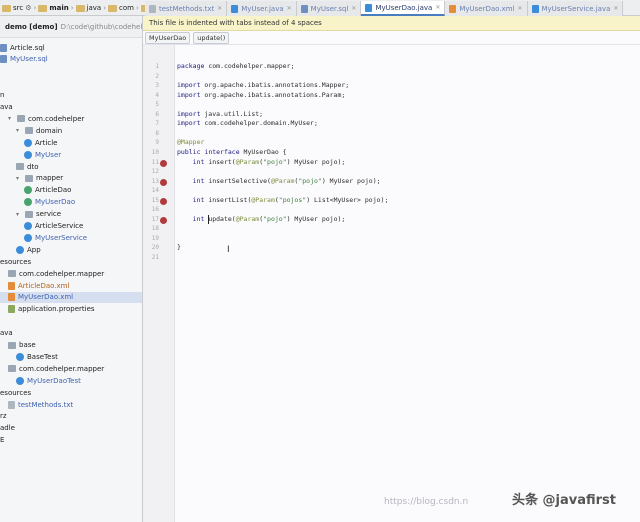 The image size is (640, 522). Describe the element at coordinates (152, 8) in the screenshot. I see `txt-file-icon` at that location.